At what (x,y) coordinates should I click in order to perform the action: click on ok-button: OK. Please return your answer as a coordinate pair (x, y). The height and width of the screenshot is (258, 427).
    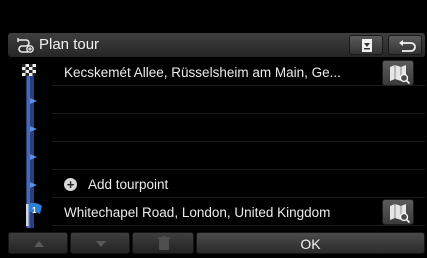
    Looking at the image, I should click on (310, 243).